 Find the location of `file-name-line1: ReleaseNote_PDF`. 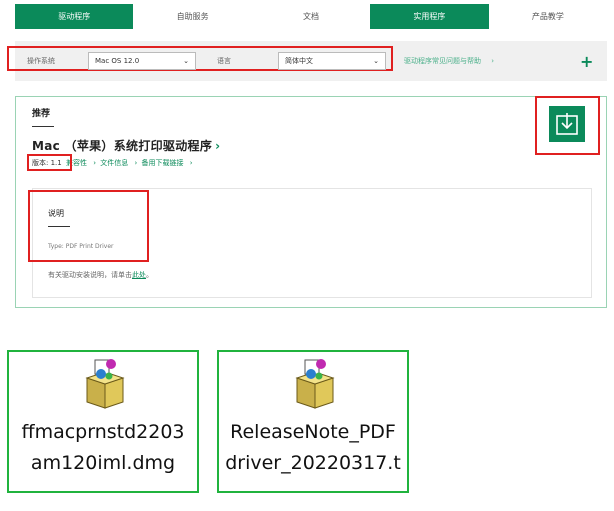

file-name-line1: ReleaseNote_PDF is located at coordinates (313, 432).